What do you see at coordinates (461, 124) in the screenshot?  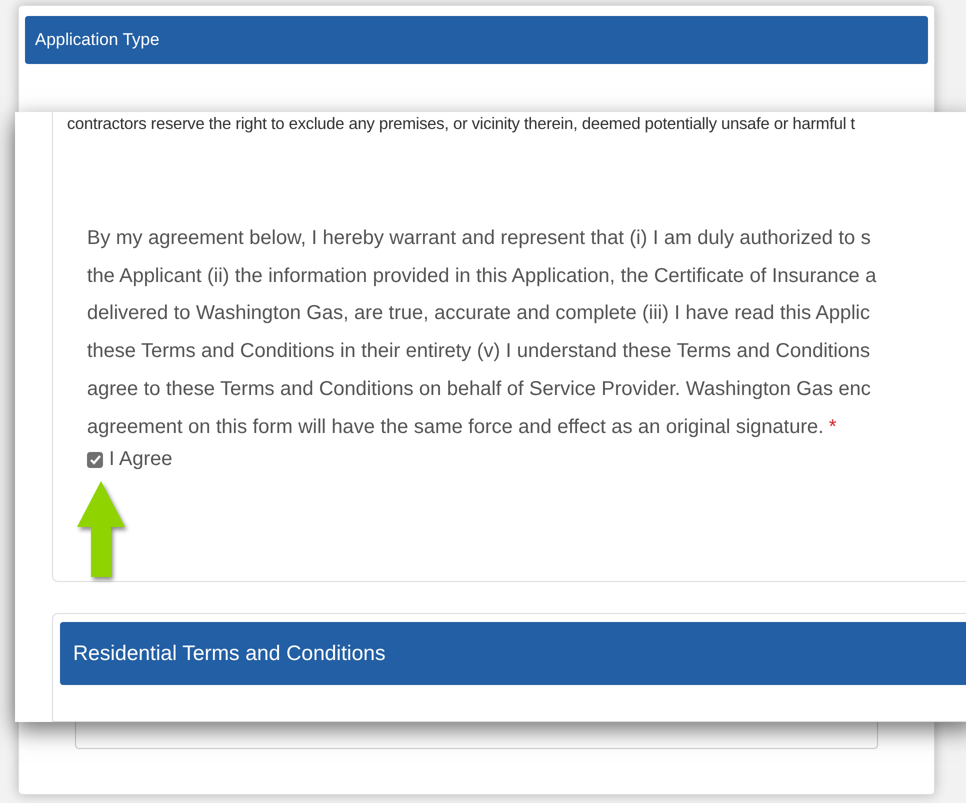 I see `terms-text: contractors reserve the right to exclude any premises, or vicinity therein, deemed potentially unsafe or harmful t` at bounding box center [461, 124].